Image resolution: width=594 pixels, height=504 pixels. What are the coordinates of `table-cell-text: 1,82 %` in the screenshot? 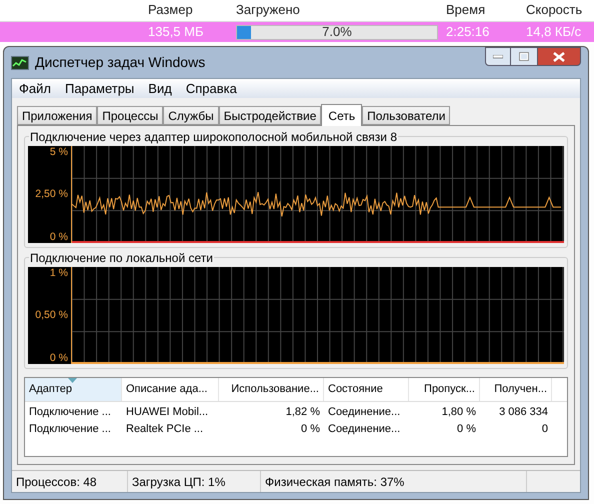 It's located at (302, 412).